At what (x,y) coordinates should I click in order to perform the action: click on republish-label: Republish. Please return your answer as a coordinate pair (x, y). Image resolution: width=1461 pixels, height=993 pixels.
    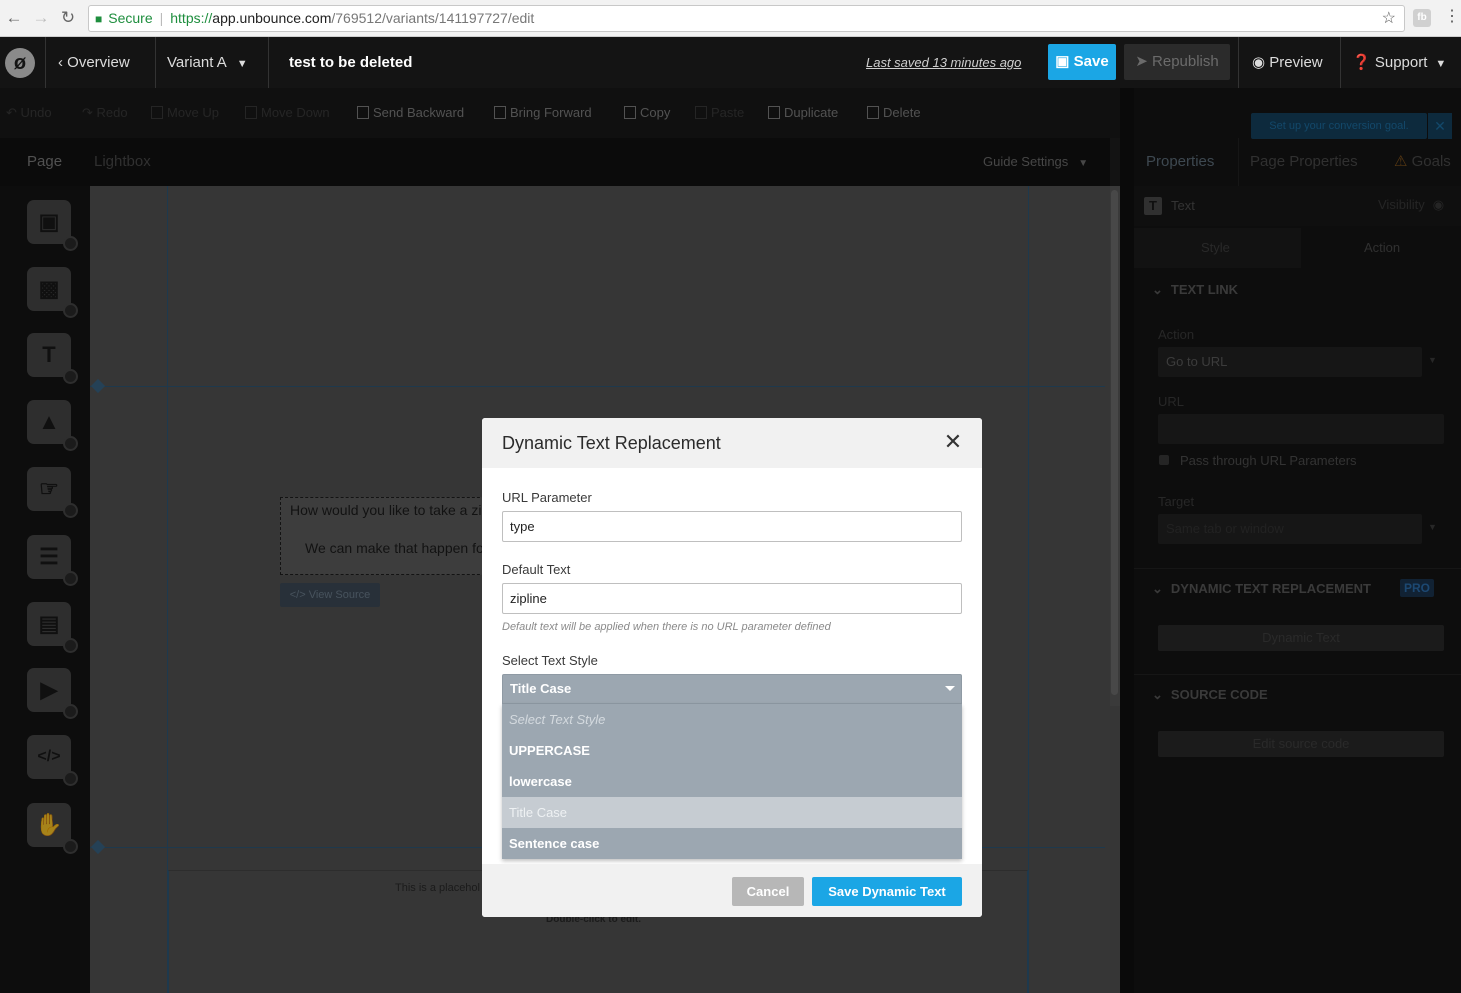
    Looking at the image, I should click on (1185, 61).